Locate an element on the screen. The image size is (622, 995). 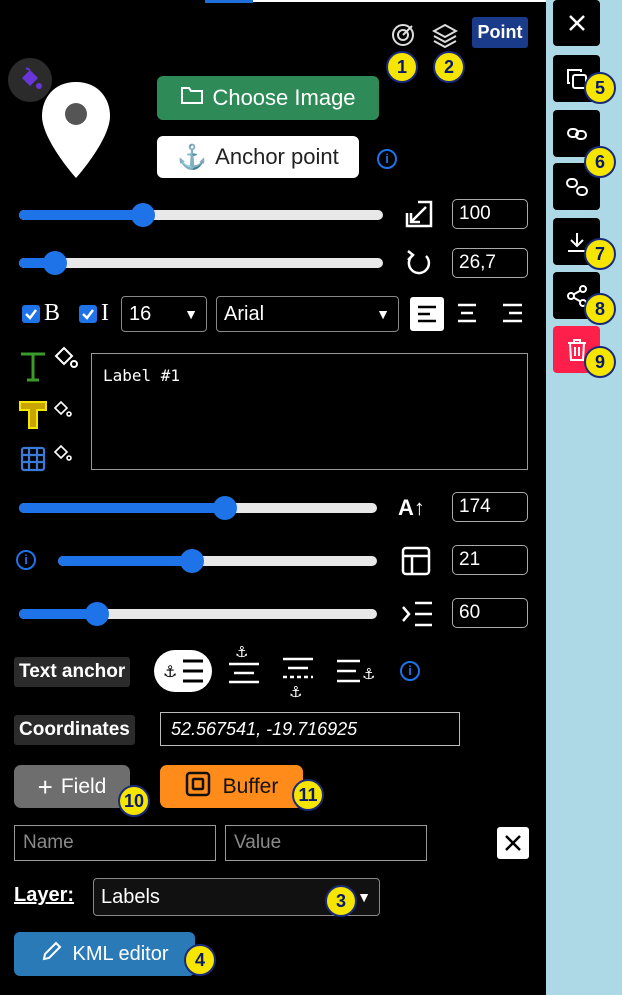
box-value: 21 is located at coordinates (490, 560).